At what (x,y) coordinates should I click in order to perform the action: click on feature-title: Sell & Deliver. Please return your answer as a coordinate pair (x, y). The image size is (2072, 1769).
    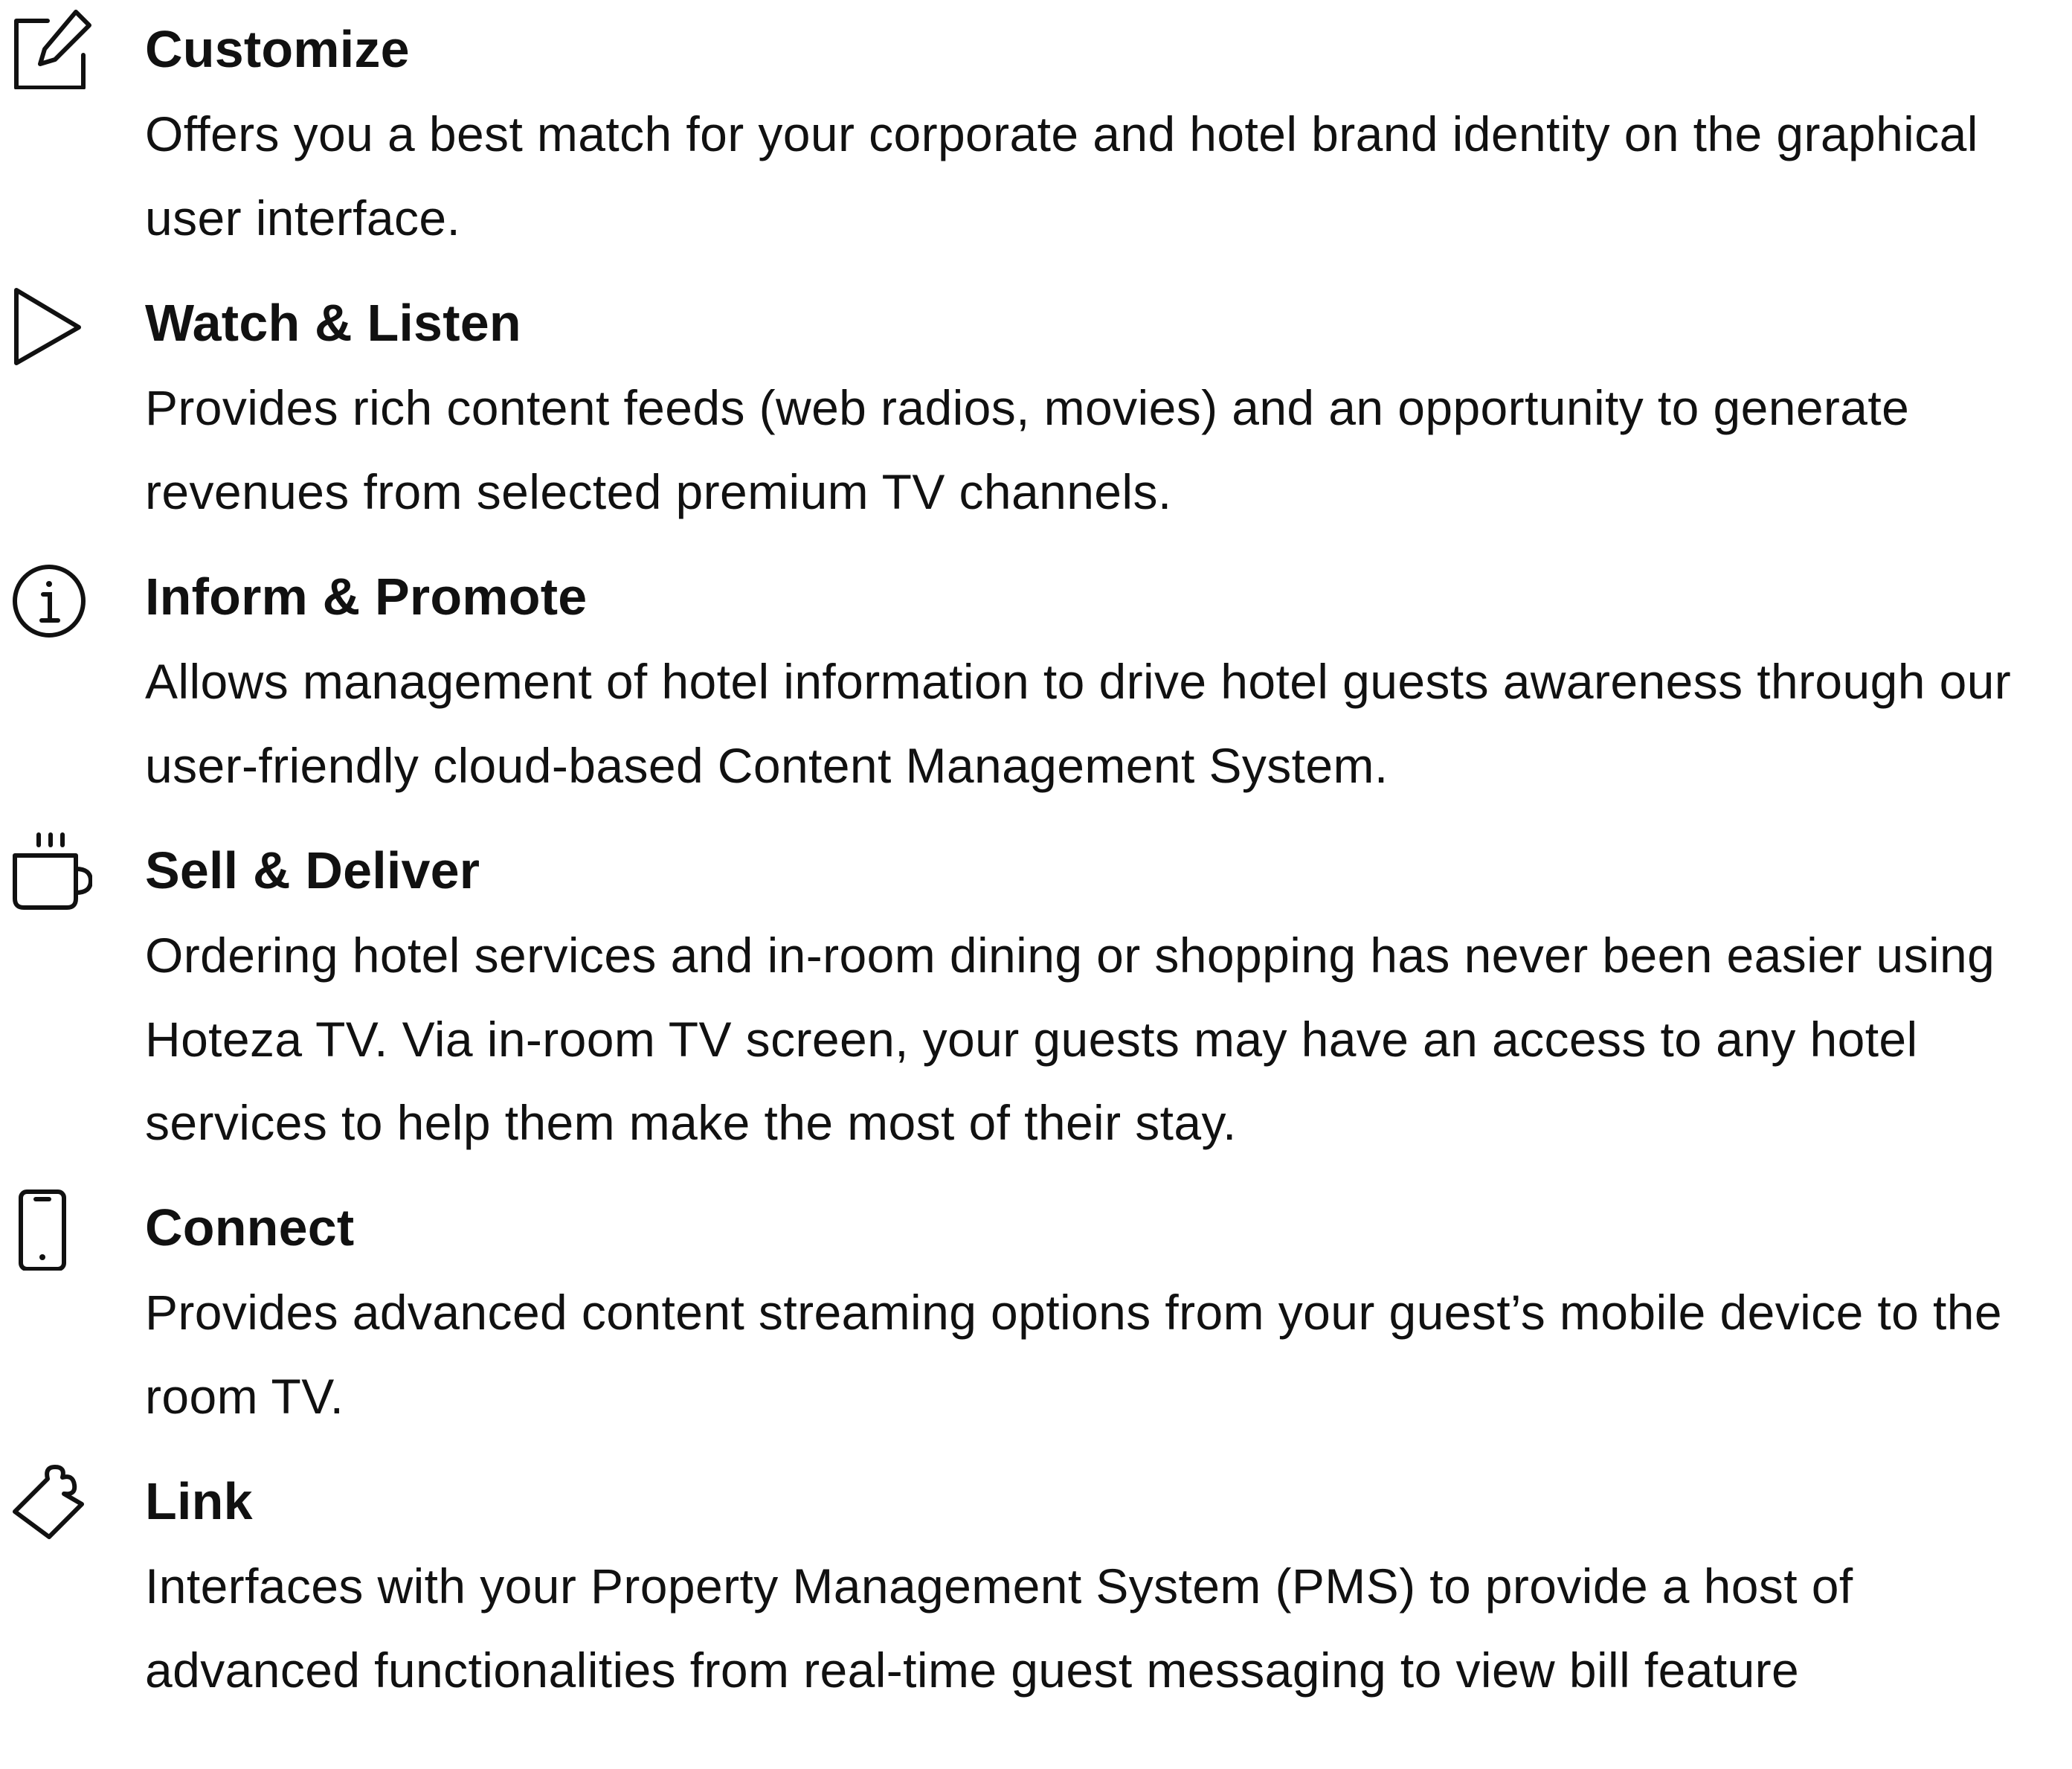
    Looking at the image, I should click on (312, 870).